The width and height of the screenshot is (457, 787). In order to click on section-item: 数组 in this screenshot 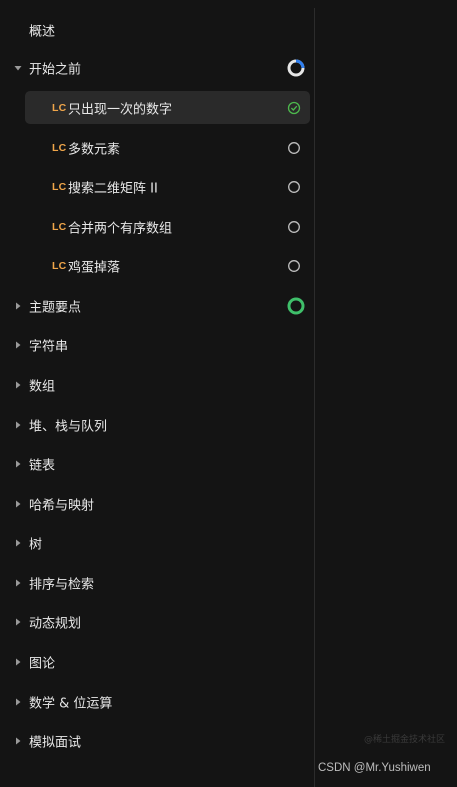, I will do `click(157, 385)`.